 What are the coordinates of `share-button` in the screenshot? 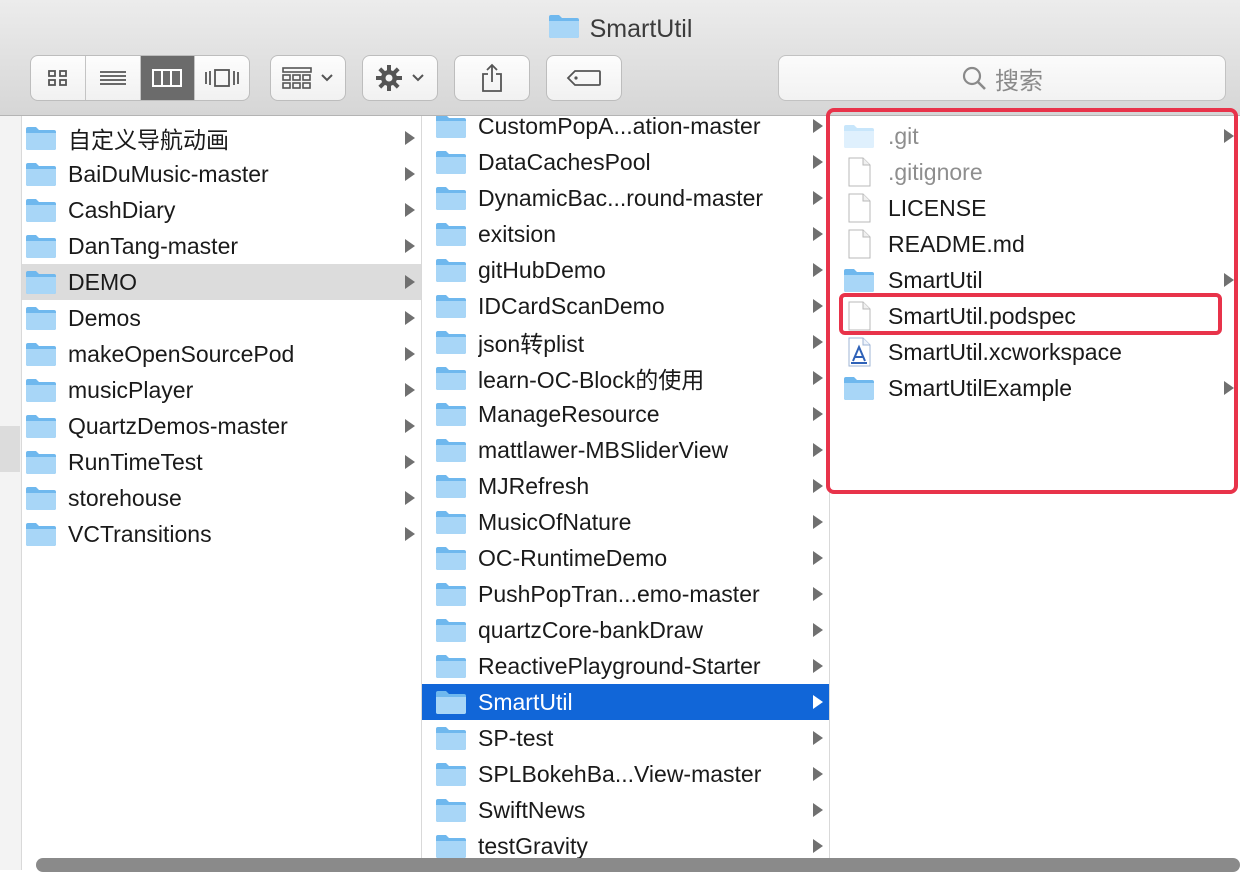 It's located at (492, 78).